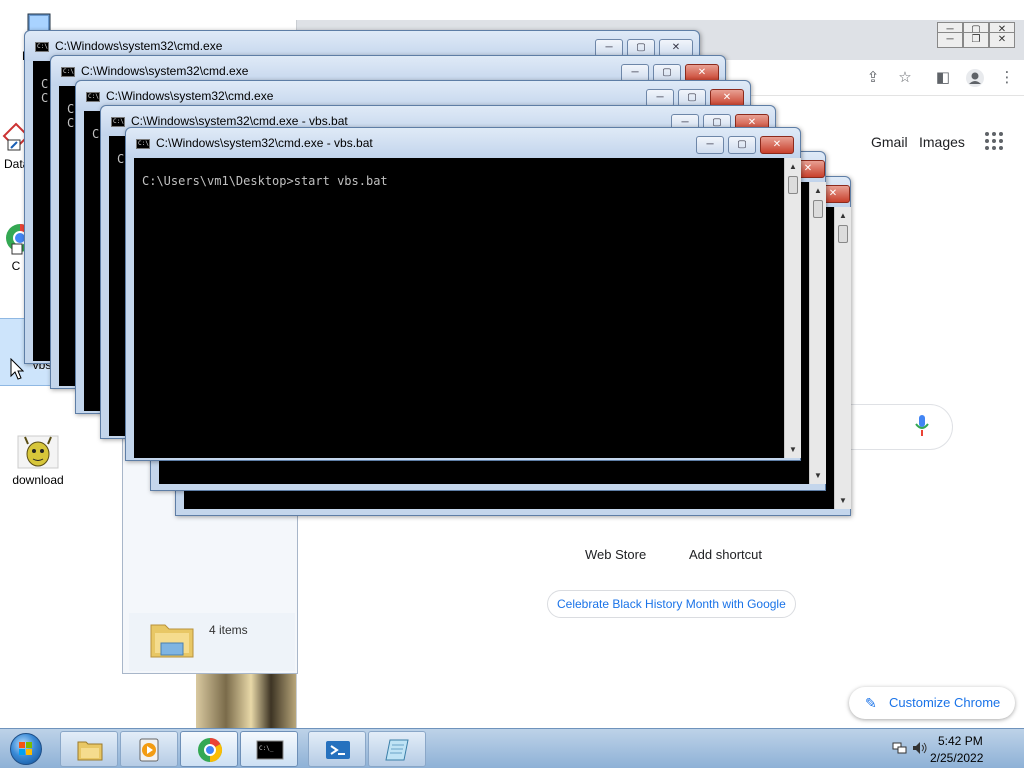 This screenshot has width=1024, height=768. I want to click on cmd-icon: C:\_, so click(270, 750).